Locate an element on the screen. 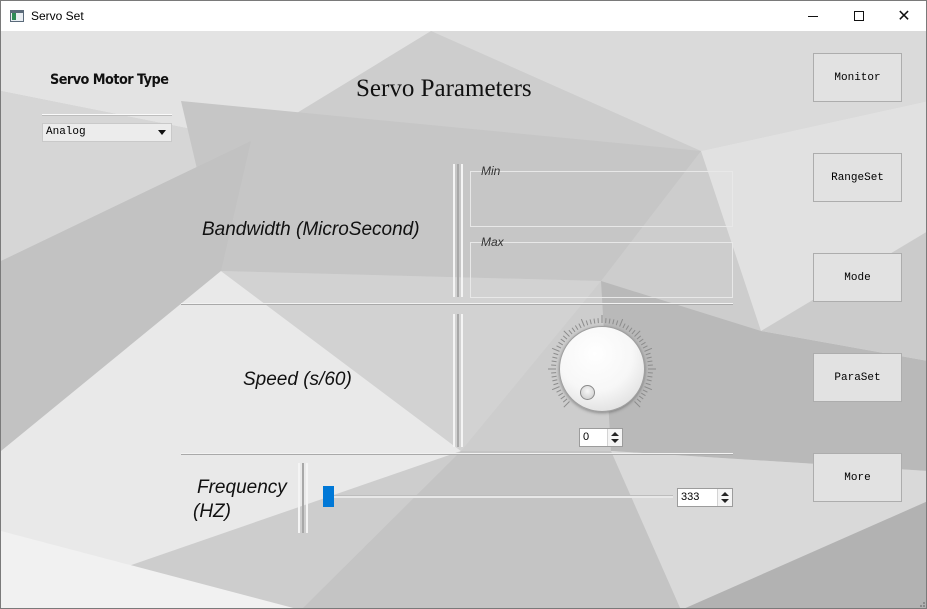 The image size is (927, 609). paraset-button: ParaSet is located at coordinates (857, 377).